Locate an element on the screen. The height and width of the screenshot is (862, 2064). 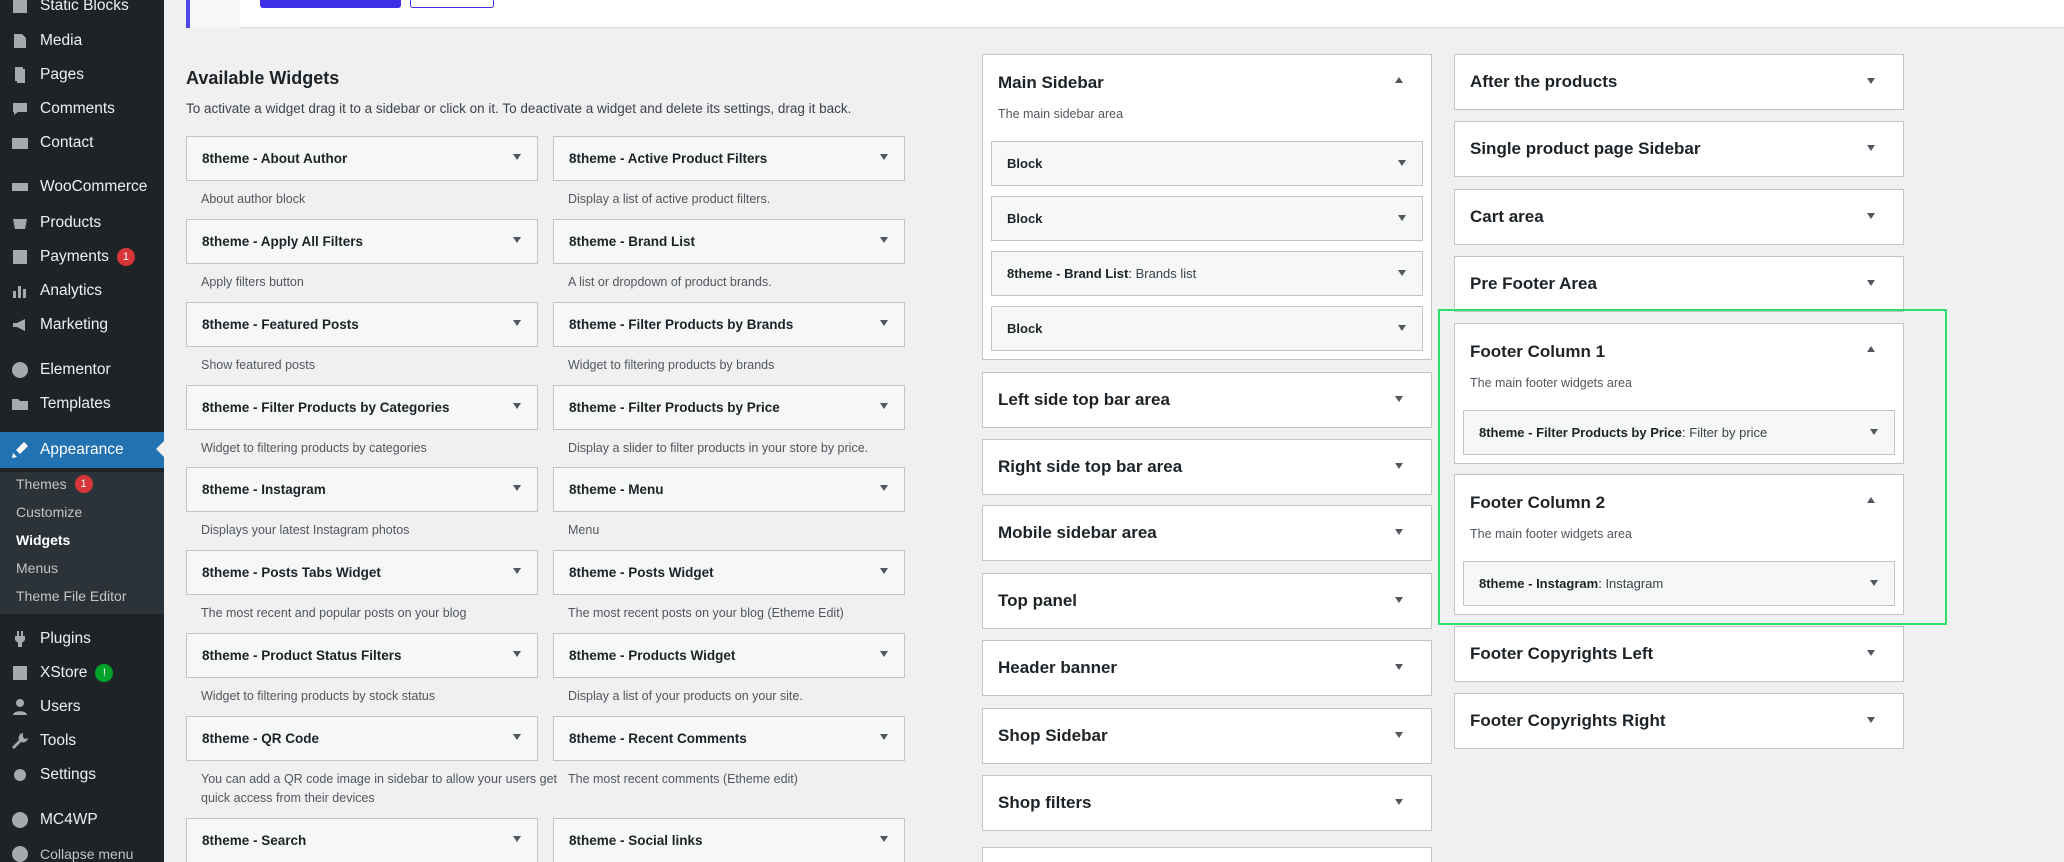
available-widget: 8theme - Menu is located at coordinates (729, 489).